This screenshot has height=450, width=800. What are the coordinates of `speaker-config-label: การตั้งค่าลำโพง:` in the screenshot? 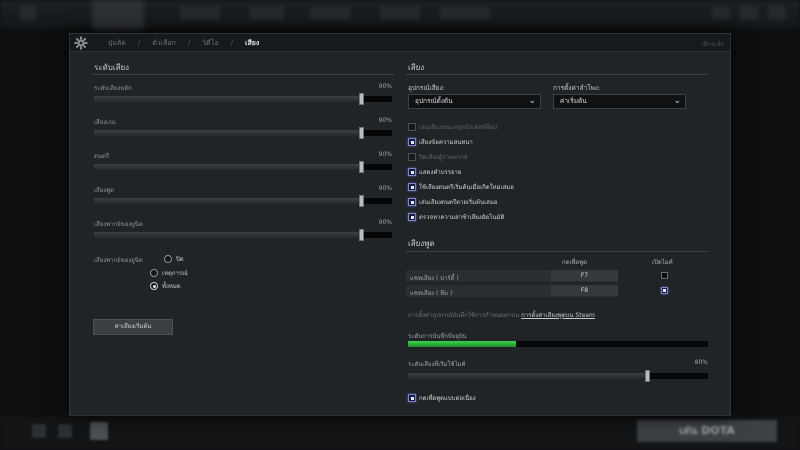 It's located at (577, 88).